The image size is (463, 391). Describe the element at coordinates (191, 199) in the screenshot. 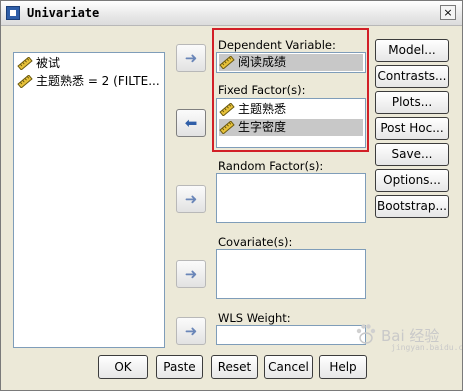

I see `move-to-random-button: ➜` at that location.